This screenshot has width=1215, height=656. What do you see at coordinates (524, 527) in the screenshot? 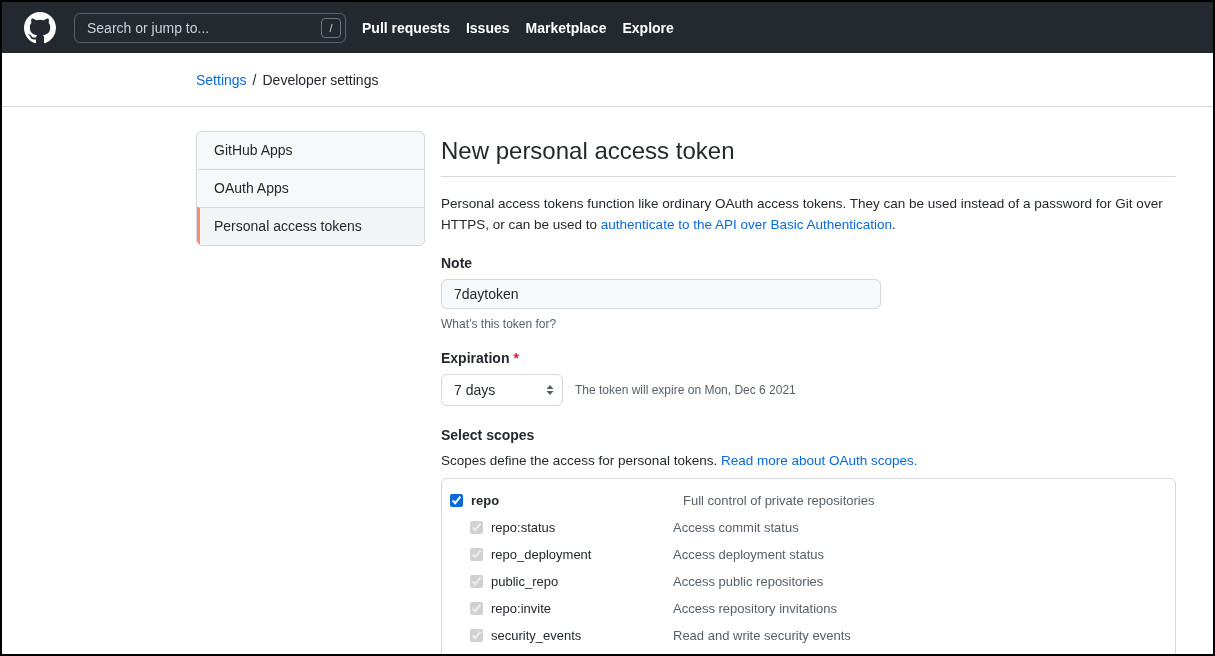
I see `scope-name: repo:status` at bounding box center [524, 527].